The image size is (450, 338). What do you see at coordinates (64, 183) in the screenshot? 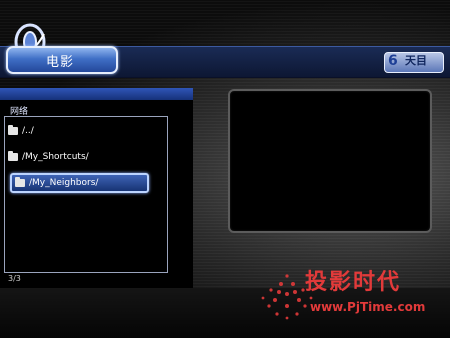
I see `list-item-label: /My_Neighbors/` at bounding box center [64, 183].